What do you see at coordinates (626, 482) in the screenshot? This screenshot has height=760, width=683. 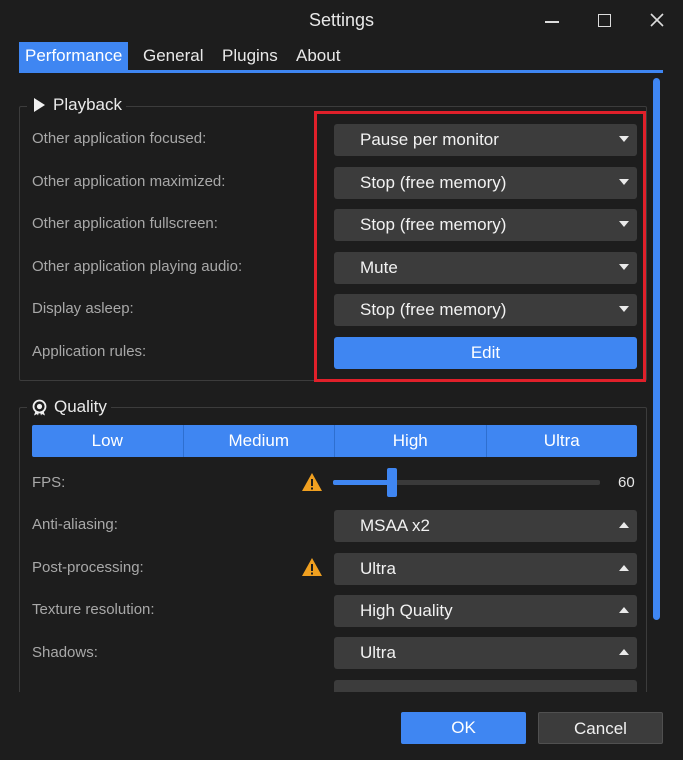 I see `fps-value: 60` at bounding box center [626, 482].